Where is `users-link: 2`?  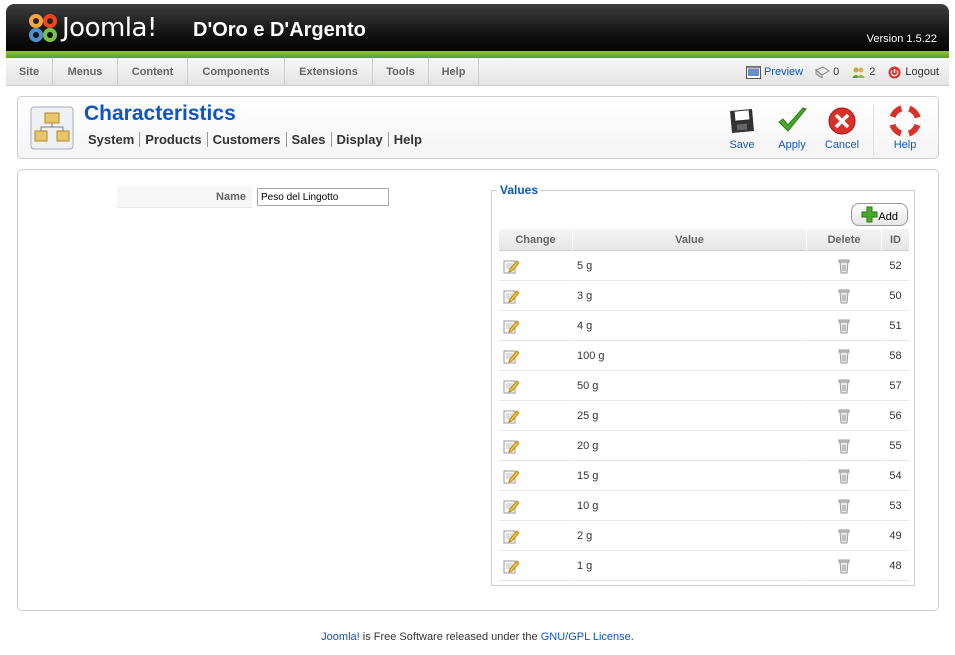 users-link: 2 is located at coordinates (863, 72).